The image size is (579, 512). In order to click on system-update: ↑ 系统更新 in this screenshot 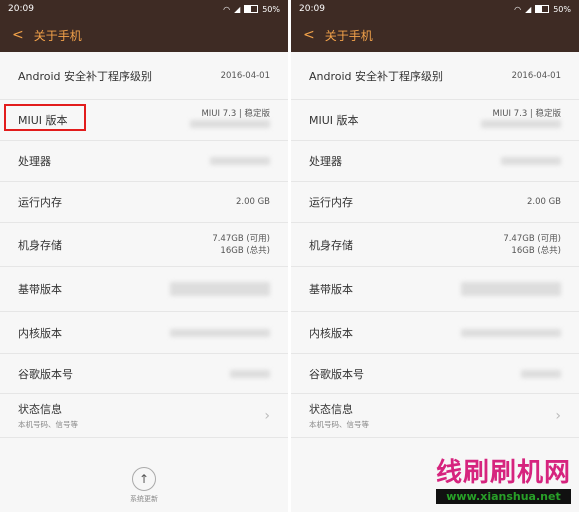, I will do `click(144, 485)`.